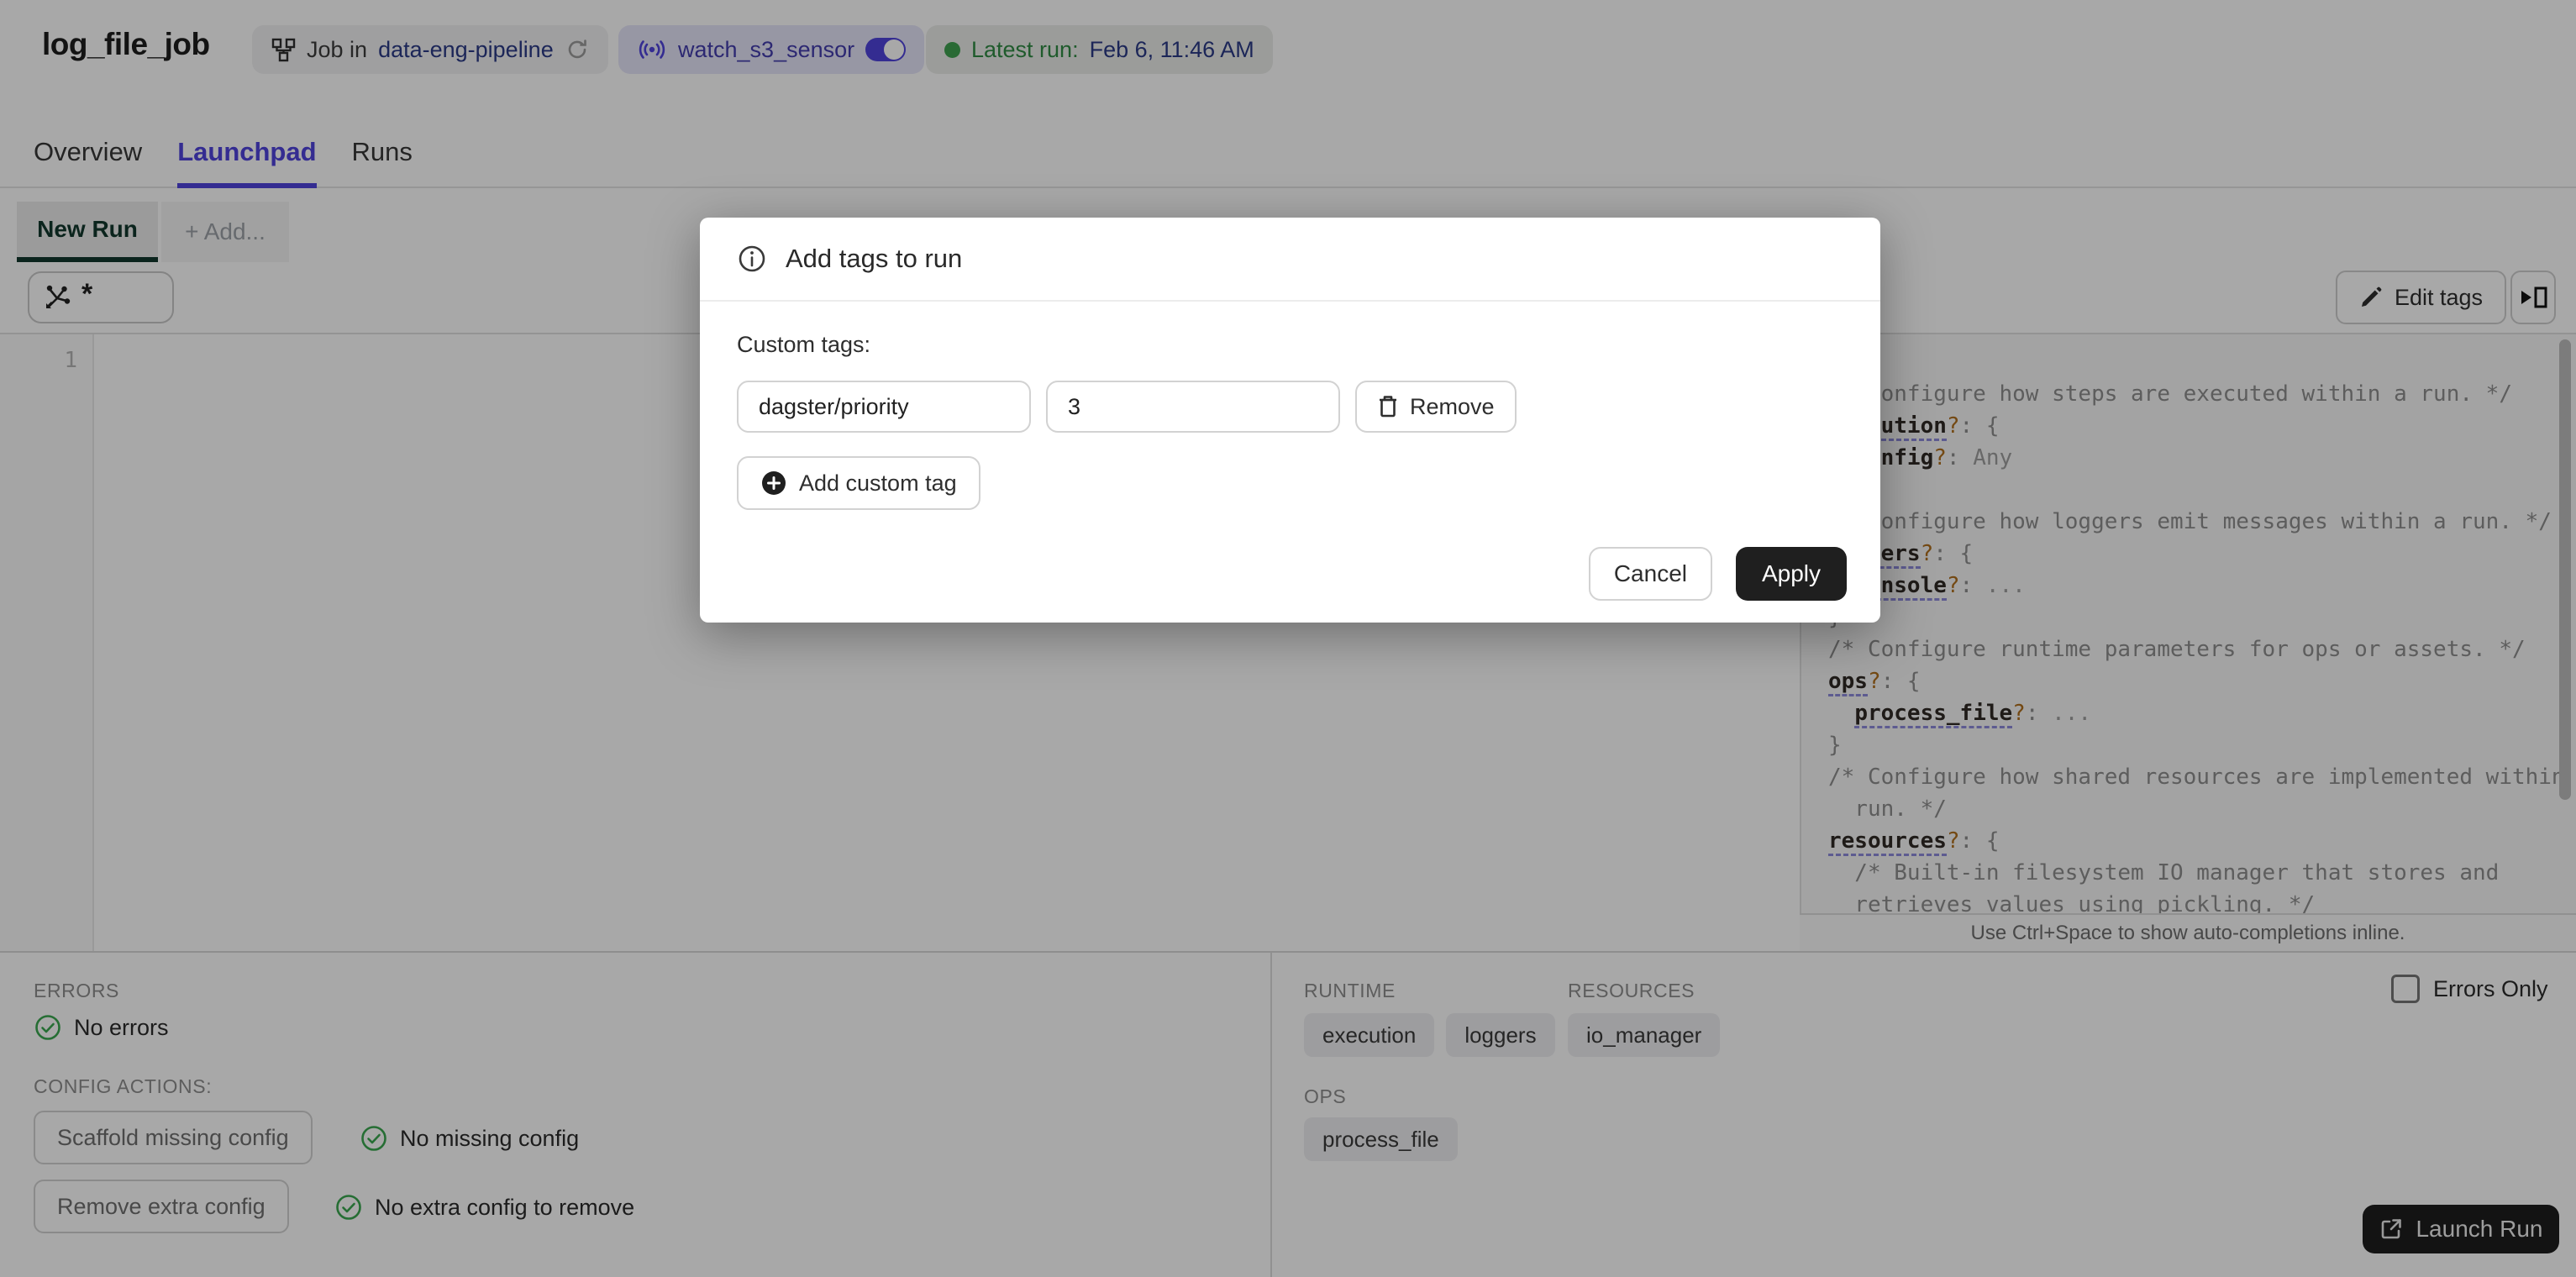  I want to click on plus-circle-icon, so click(773, 483).